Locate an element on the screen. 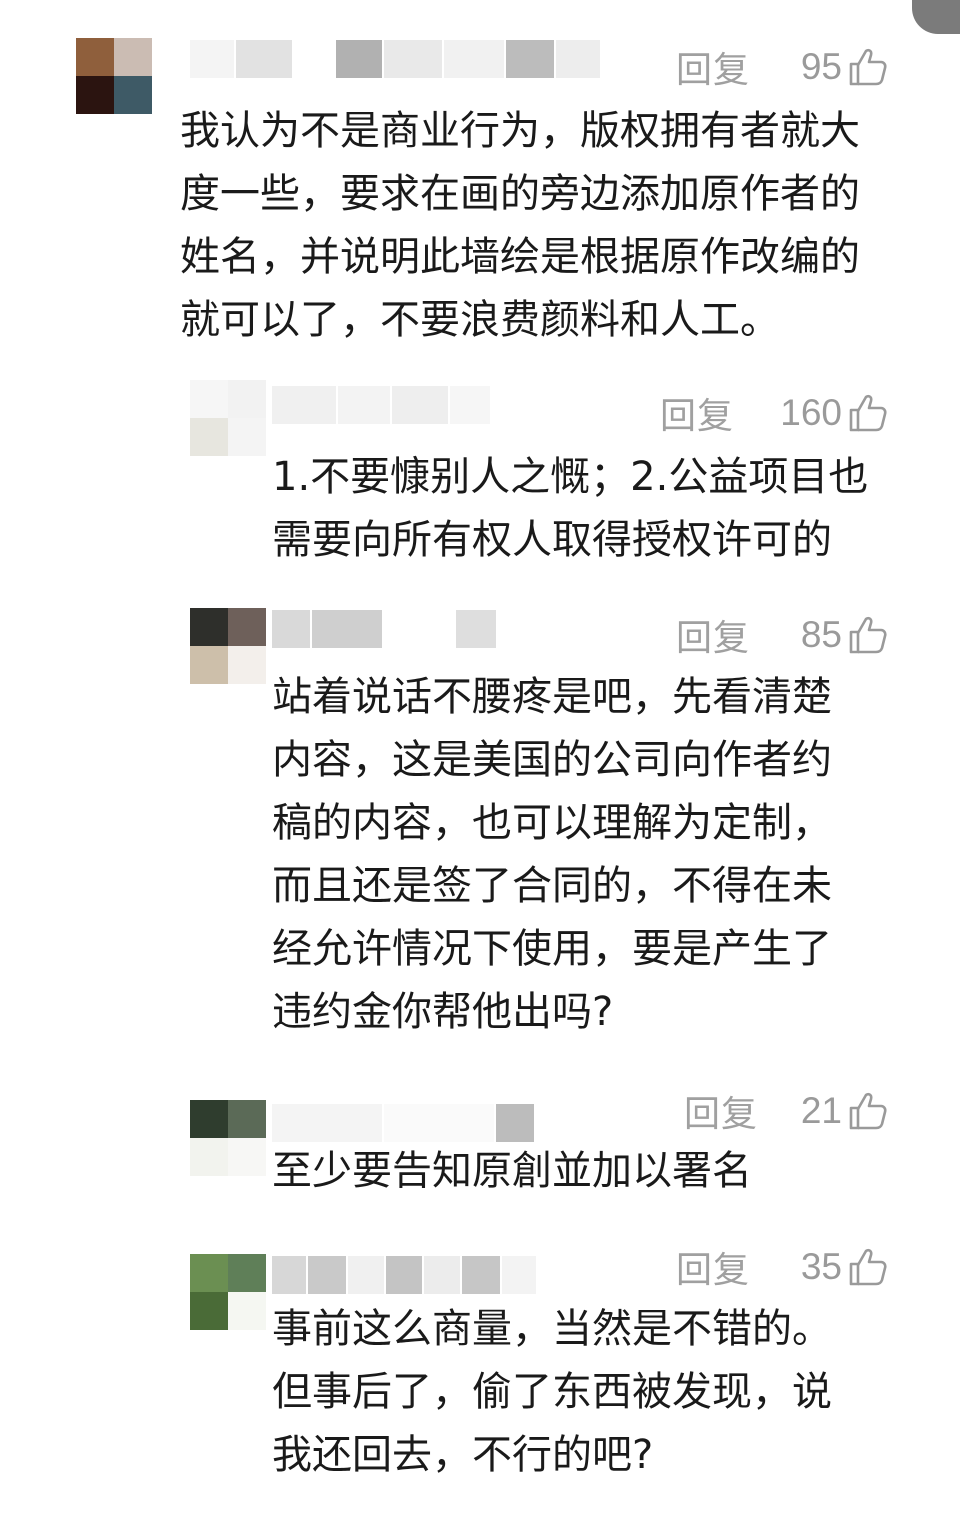  comment-actions: 回复 21 is located at coordinates (790, 1111).